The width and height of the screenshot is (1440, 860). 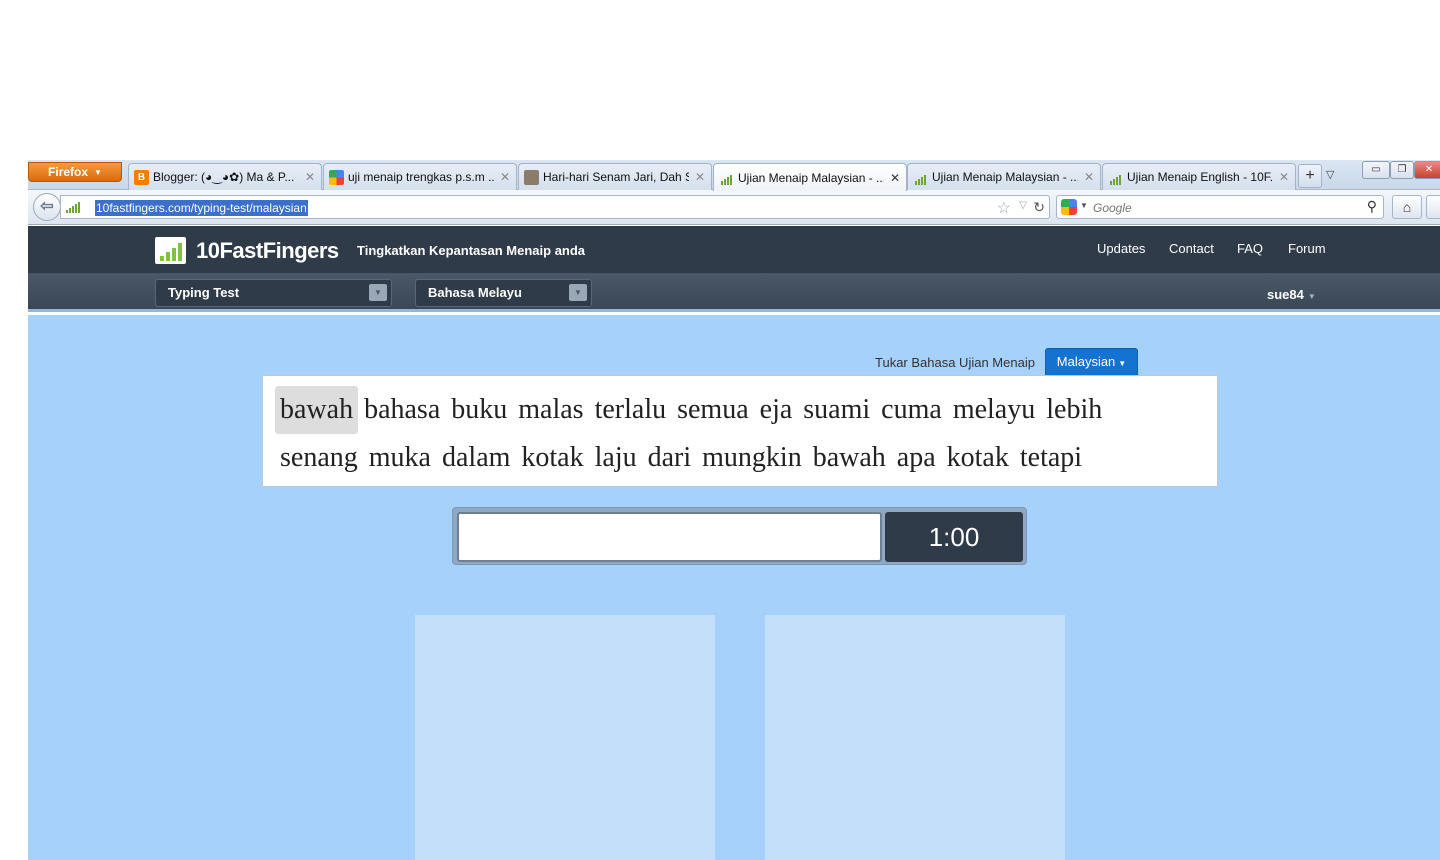 I want to click on list-all-tabs-icon: ▽, so click(x=1330, y=174).